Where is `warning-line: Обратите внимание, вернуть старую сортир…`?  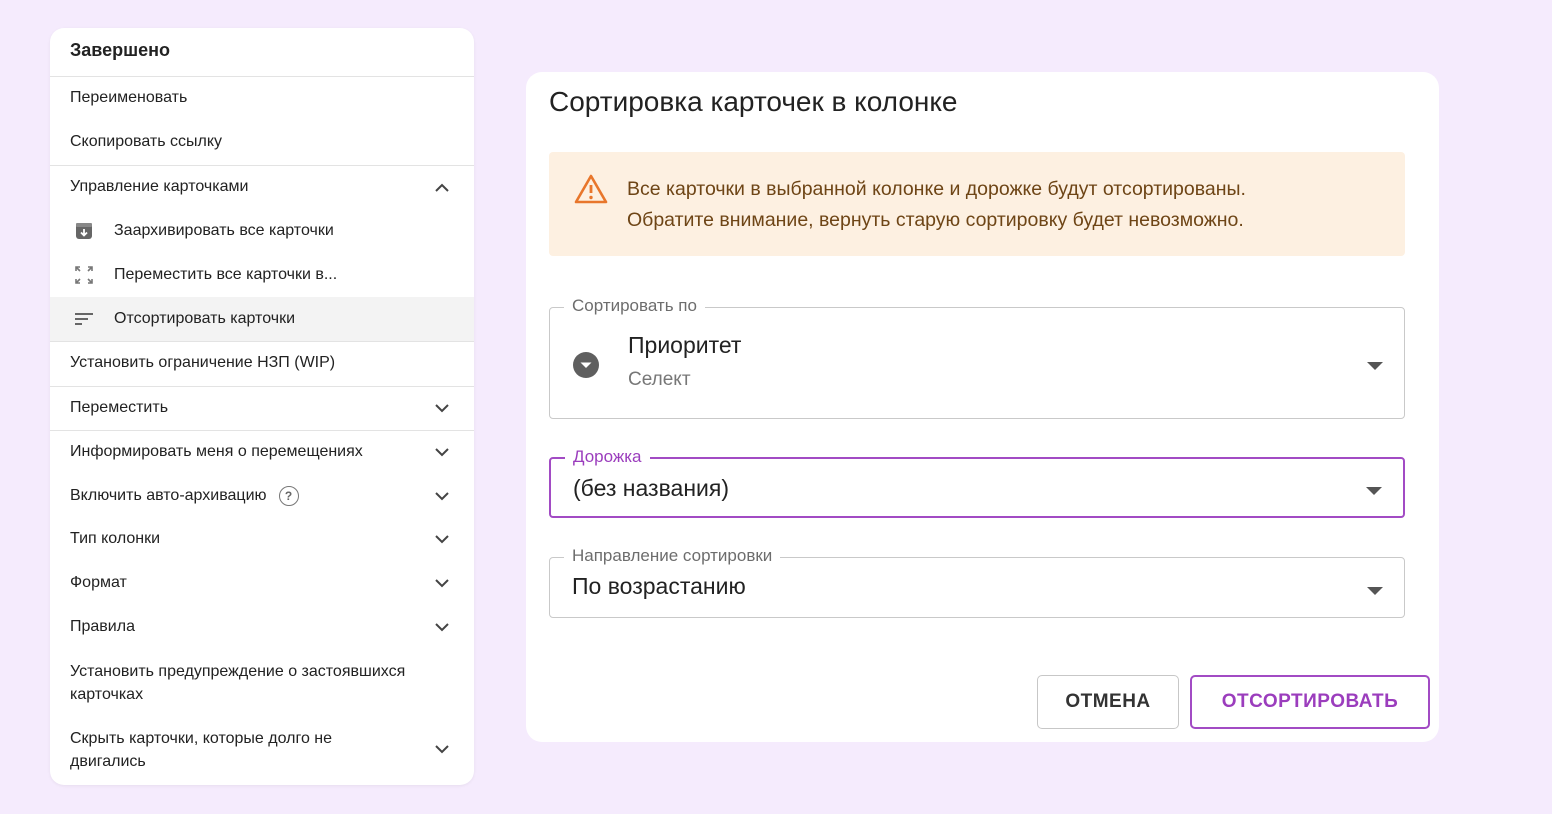
warning-line: Обратите внимание, вернуть старую сортир… is located at coordinates (935, 220).